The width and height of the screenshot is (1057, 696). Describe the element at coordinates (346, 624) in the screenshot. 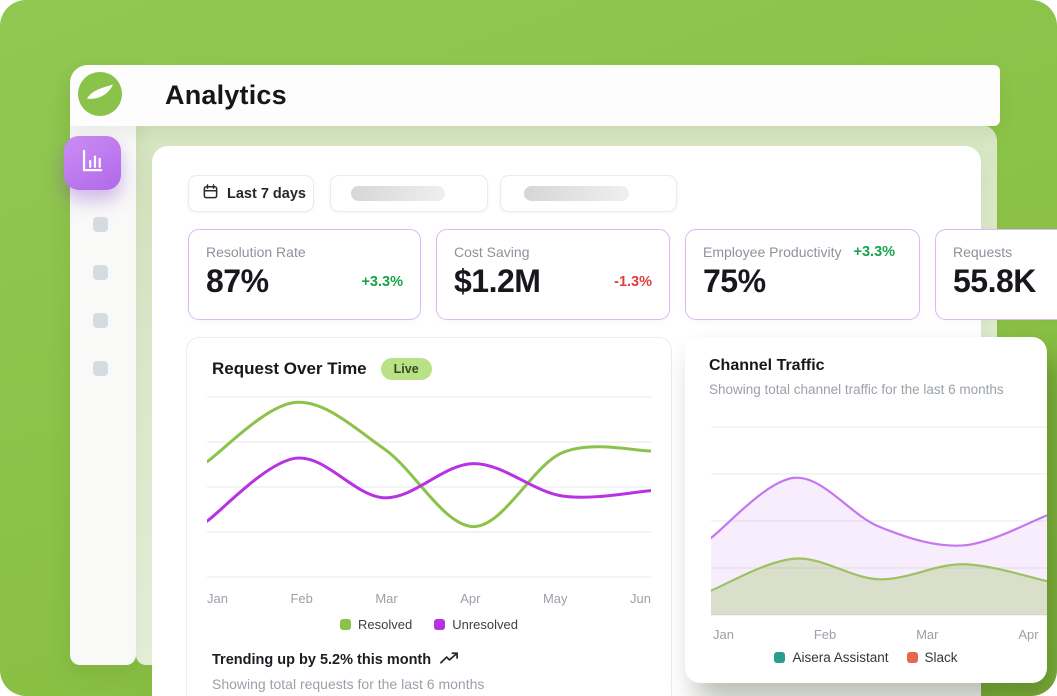

I see `resolved-swatch` at that location.